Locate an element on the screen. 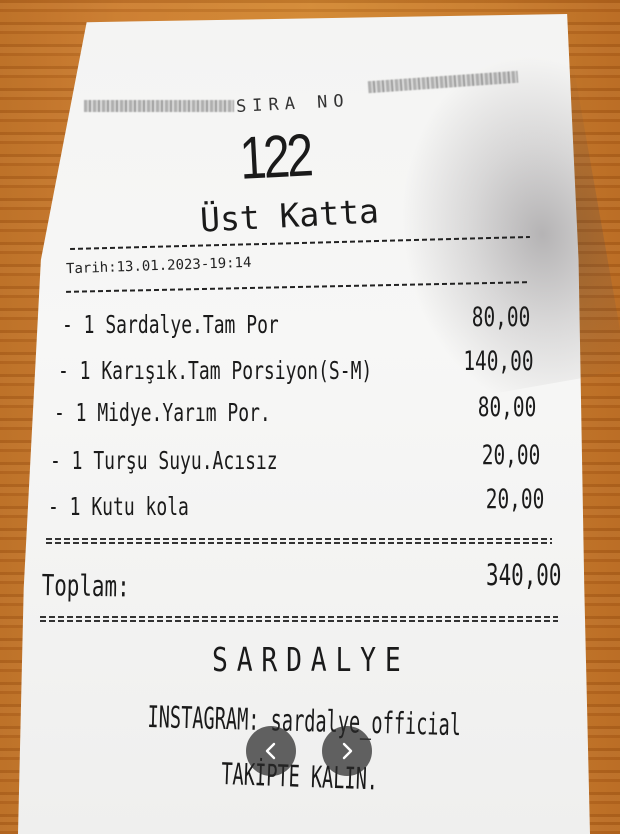  item-price: 140,00 is located at coordinates (498, 361).